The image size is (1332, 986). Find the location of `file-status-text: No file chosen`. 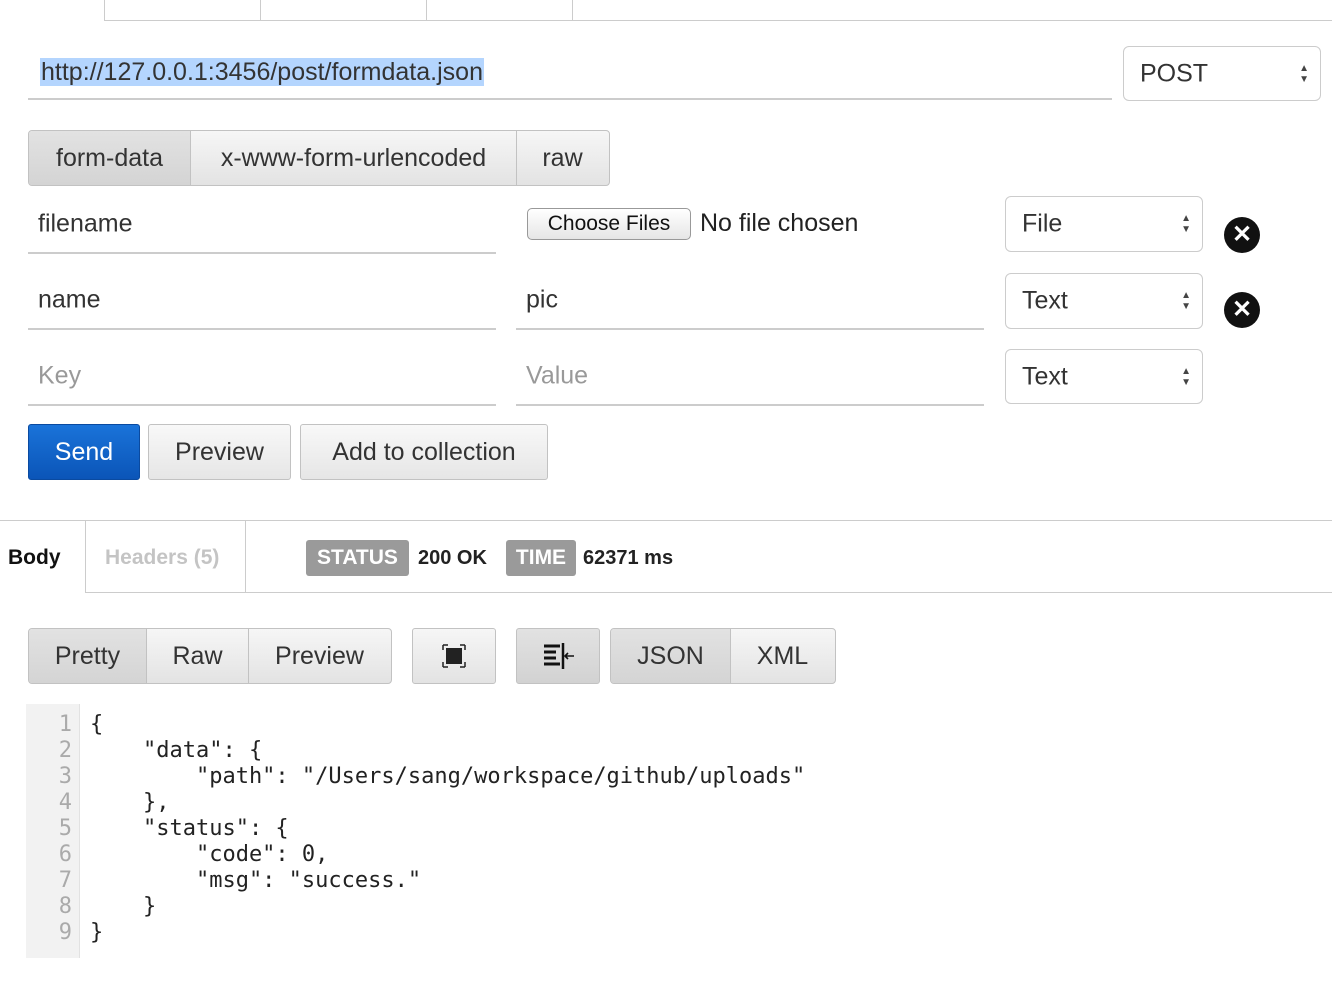

file-status-text: No file chosen is located at coordinates (779, 223).